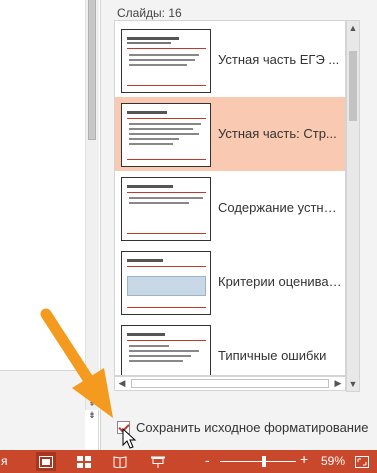  I want to click on slide-item-4: Критерии оценивания:, so click(230, 282).